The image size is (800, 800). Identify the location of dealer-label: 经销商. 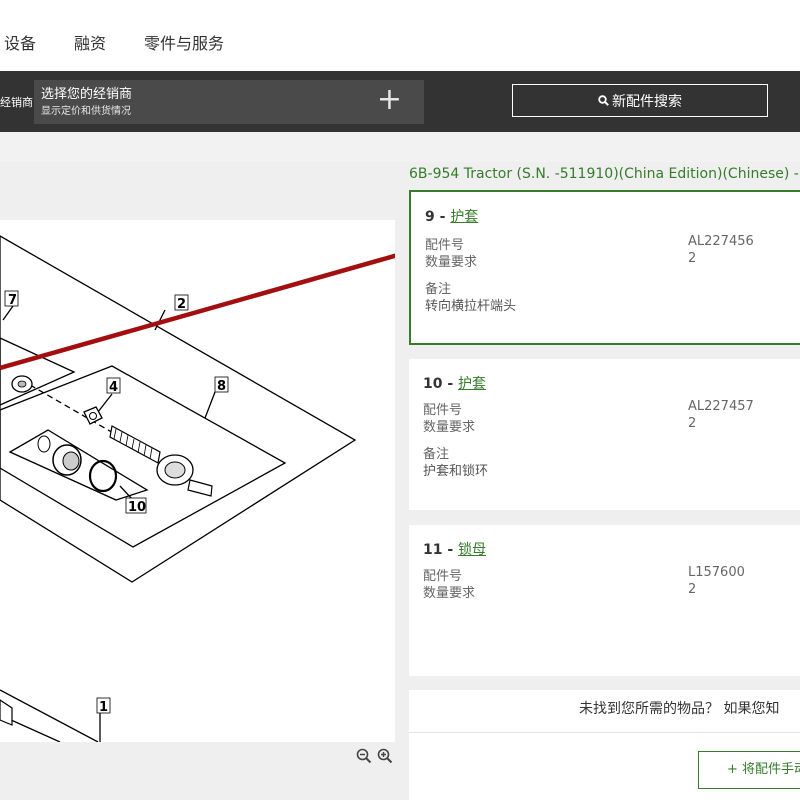
(16, 102).